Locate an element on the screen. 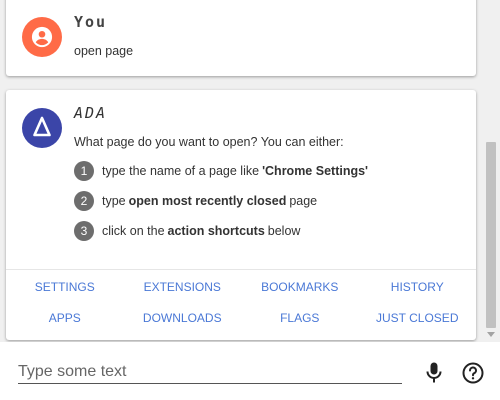 The image size is (500, 400). step-text: page is located at coordinates (303, 201).